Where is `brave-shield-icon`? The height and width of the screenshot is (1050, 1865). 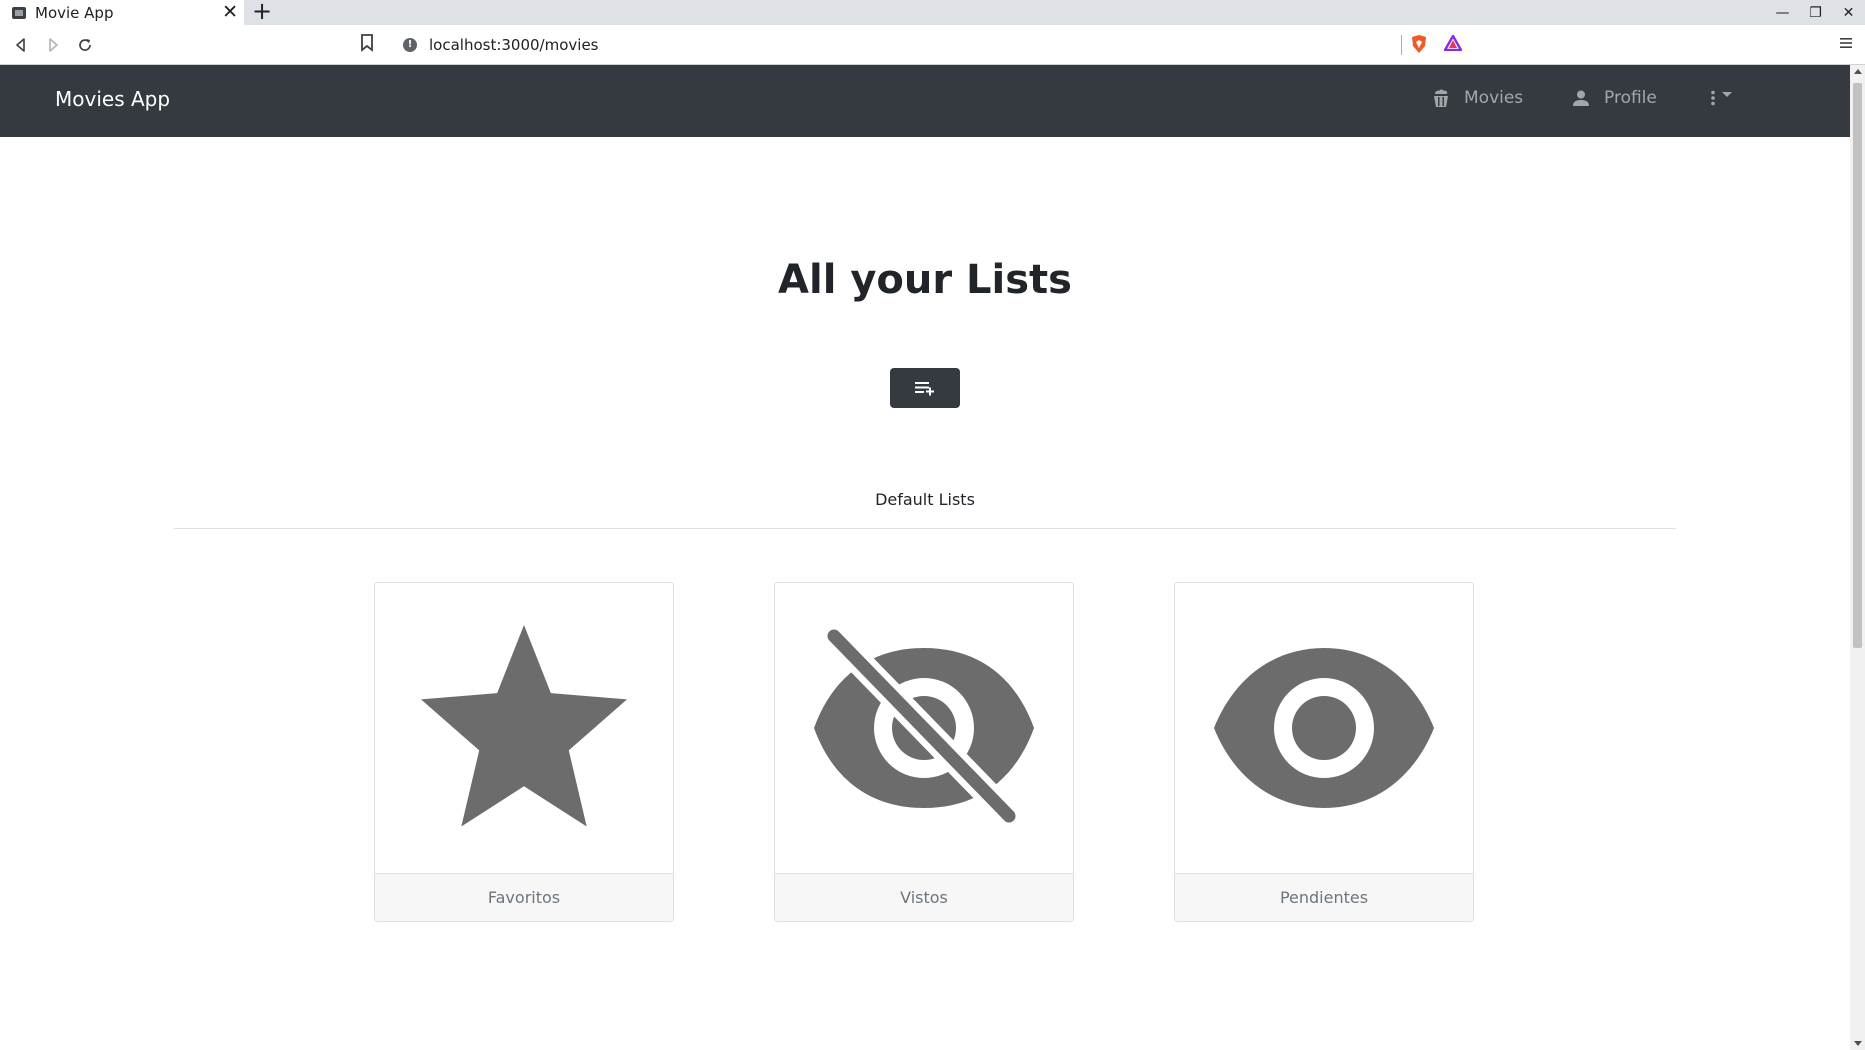
brave-shield-icon is located at coordinates (1419, 46).